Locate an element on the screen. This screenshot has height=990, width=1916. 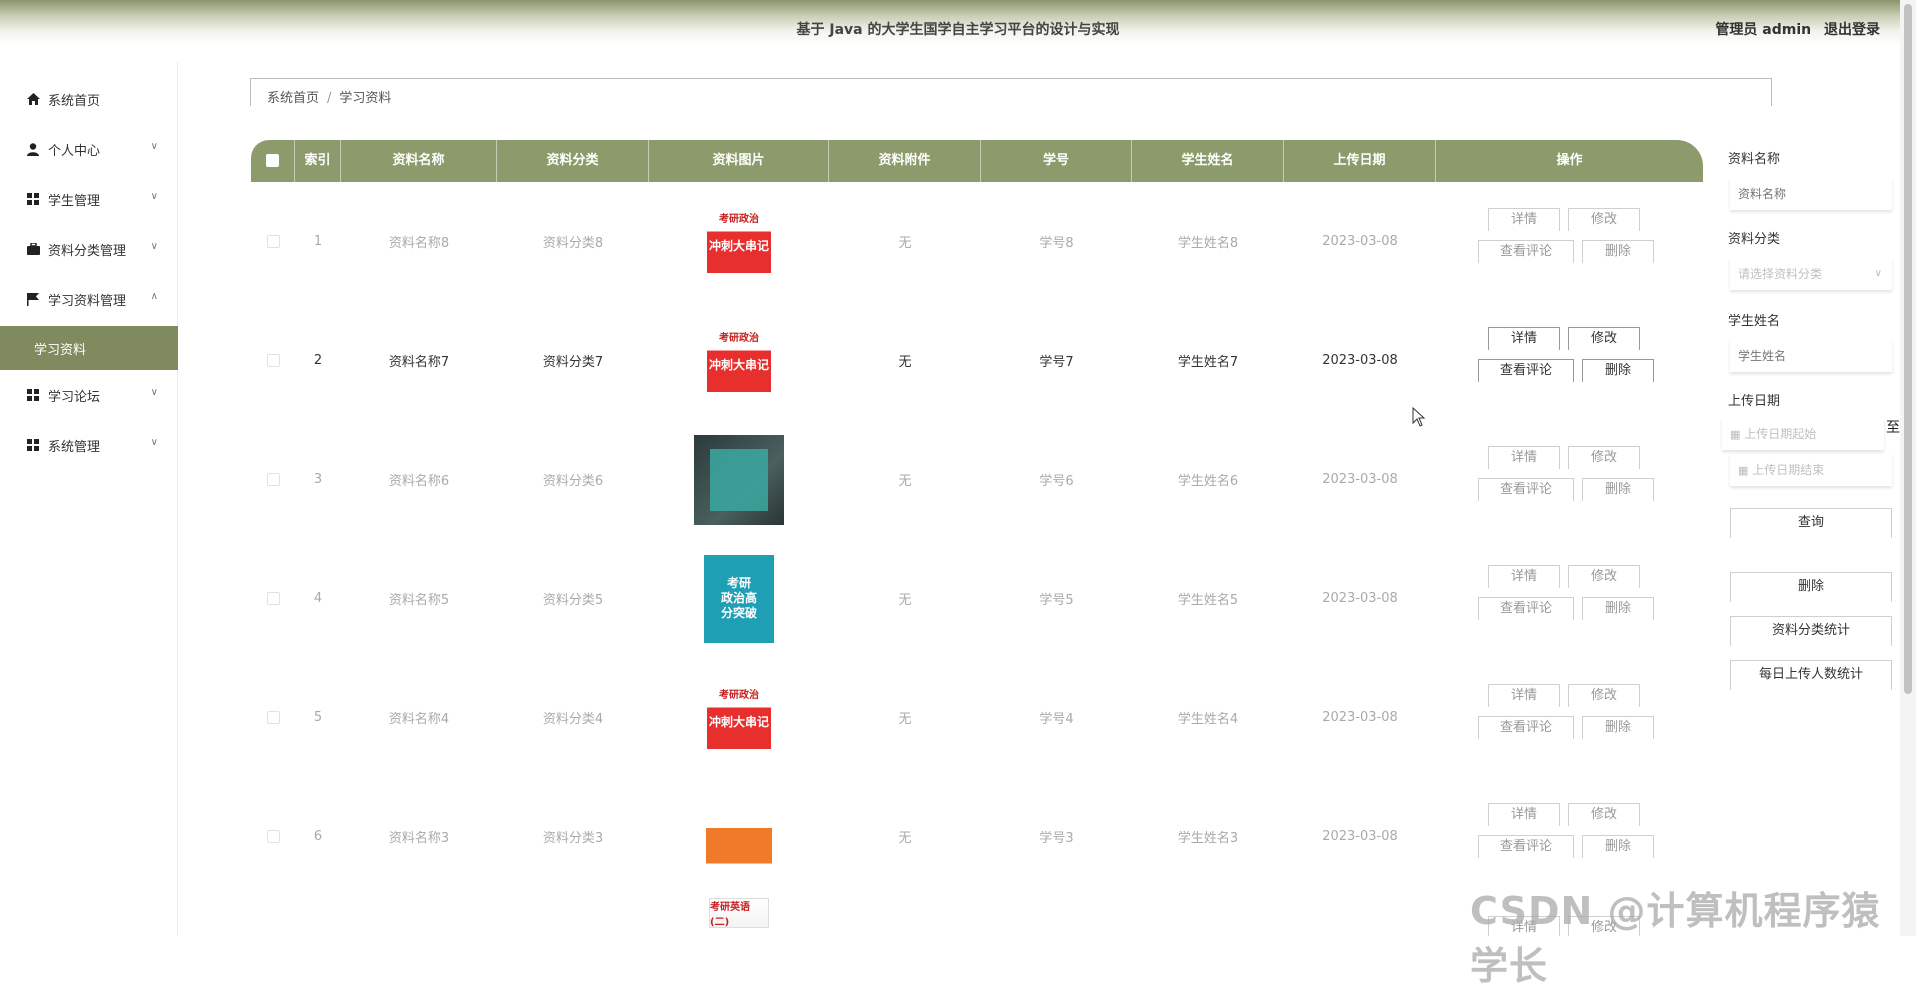
select-all-checkbox is located at coordinates (272, 160).